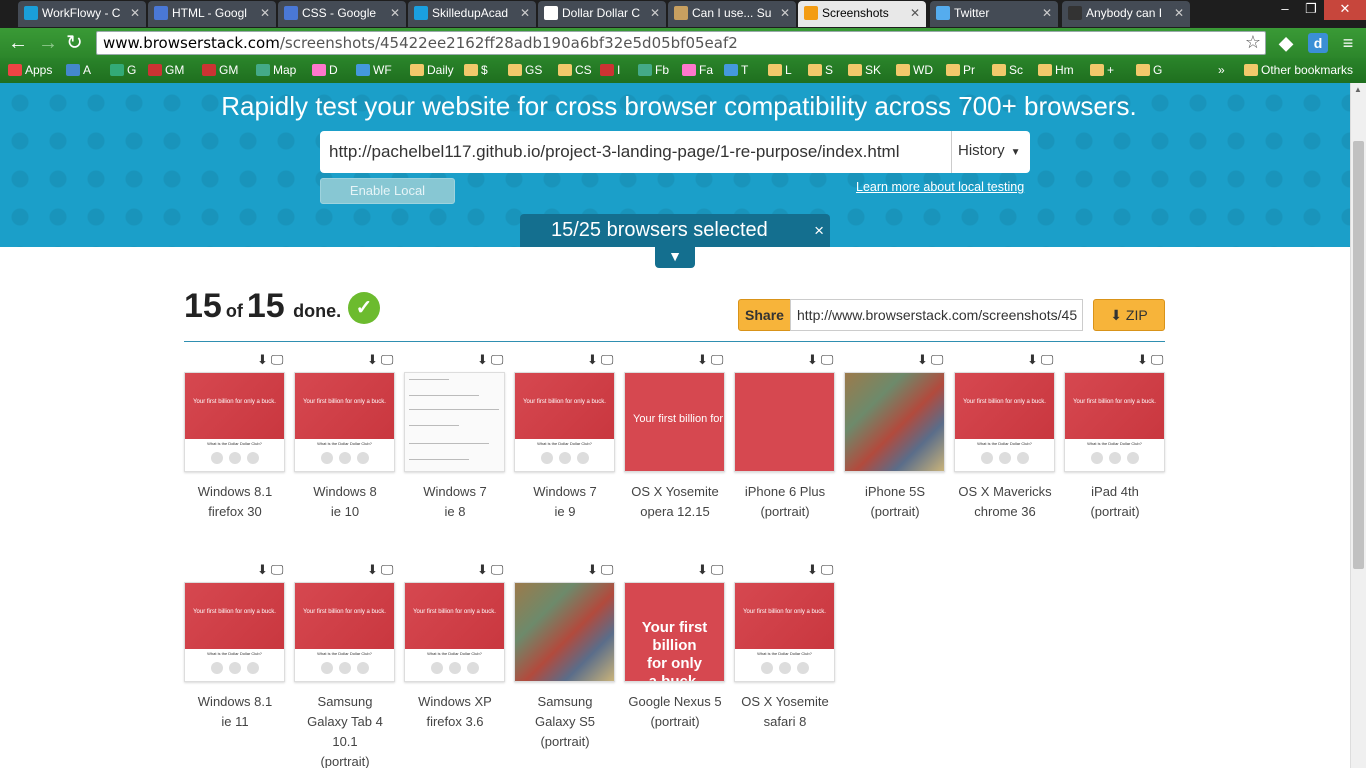 This screenshot has width=1366, height=768. Describe the element at coordinates (653, 70) in the screenshot. I see `bookmark-item: Fb` at that location.